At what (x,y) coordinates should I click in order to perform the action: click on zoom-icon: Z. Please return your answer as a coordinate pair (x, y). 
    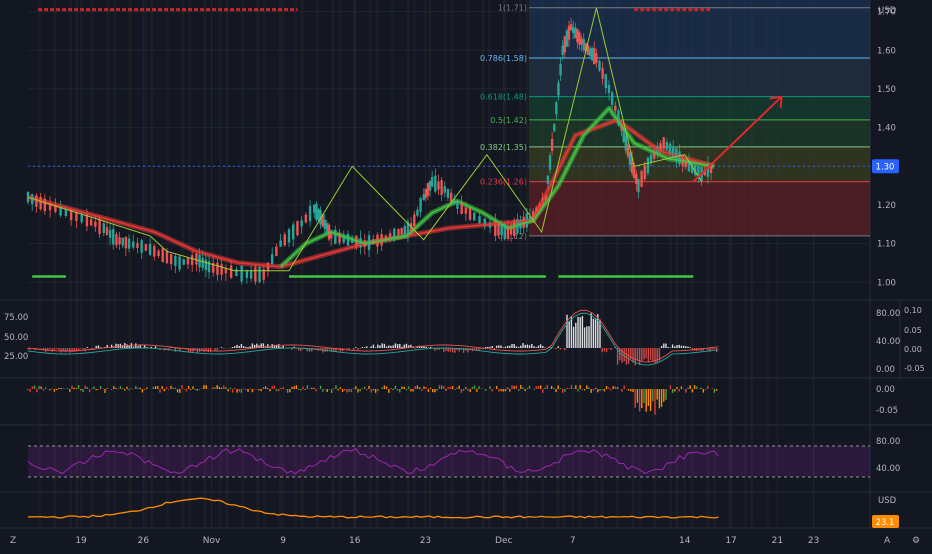
    Looking at the image, I should click on (13, 541).